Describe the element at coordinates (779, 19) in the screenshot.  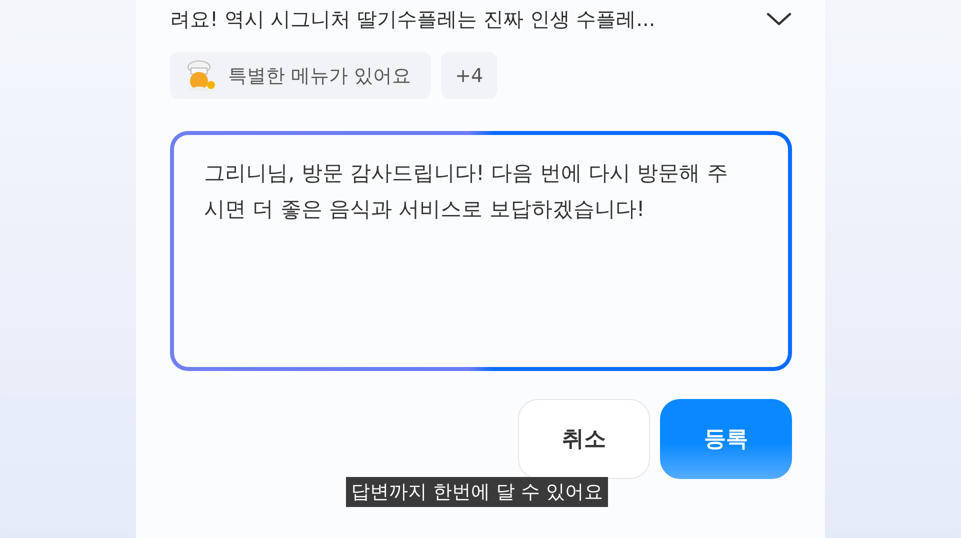
I see `chevron-icon` at that location.